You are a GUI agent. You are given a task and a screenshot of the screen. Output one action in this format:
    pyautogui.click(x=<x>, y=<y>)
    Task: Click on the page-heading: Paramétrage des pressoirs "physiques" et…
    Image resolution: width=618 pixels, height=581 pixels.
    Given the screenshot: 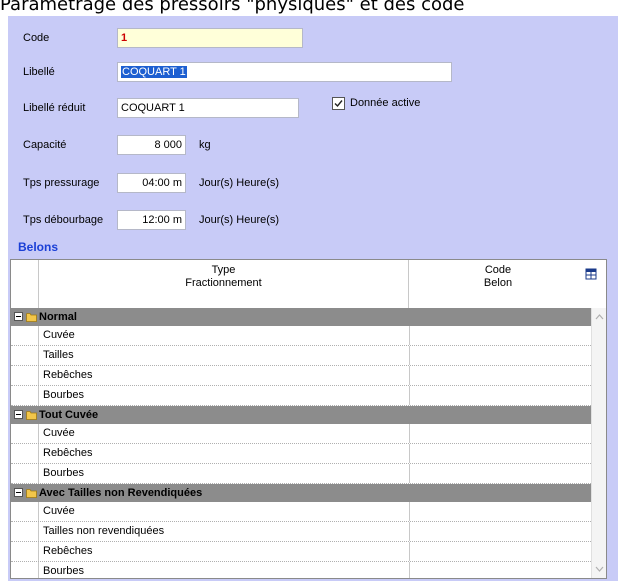 What is the action you would take?
    pyautogui.click(x=232, y=7)
    